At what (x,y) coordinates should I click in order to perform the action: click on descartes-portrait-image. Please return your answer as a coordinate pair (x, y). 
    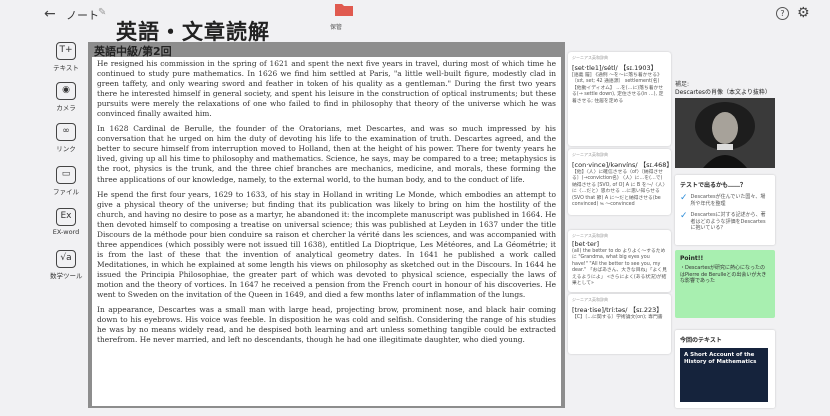
    Looking at the image, I should click on (725, 133).